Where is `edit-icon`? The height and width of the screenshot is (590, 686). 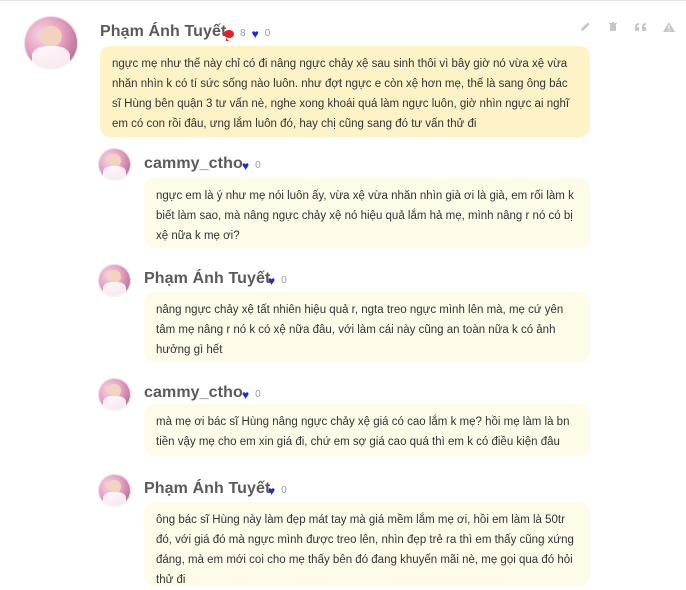 edit-icon is located at coordinates (585, 27).